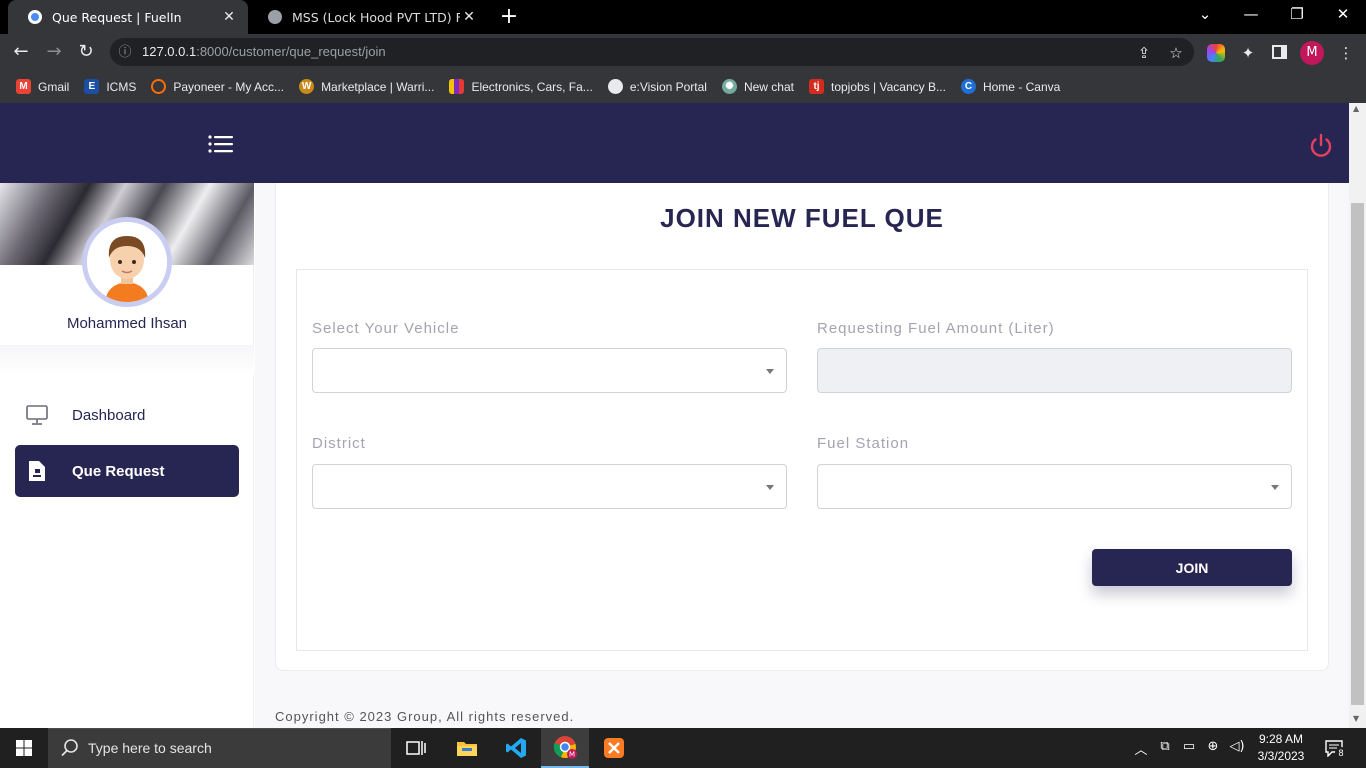 The width and height of the screenshot is (1366, 768). I want to click on show-hidden-icons-chevron-icon: ︿, so click(1141, 748).